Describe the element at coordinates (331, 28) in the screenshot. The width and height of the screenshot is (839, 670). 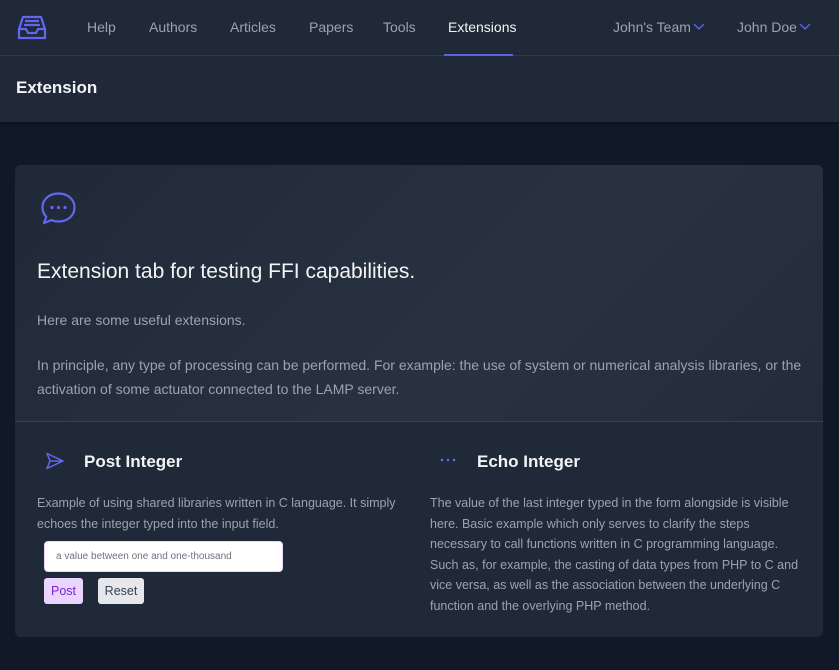
I see `nav-link-papers: Papers` at that location.